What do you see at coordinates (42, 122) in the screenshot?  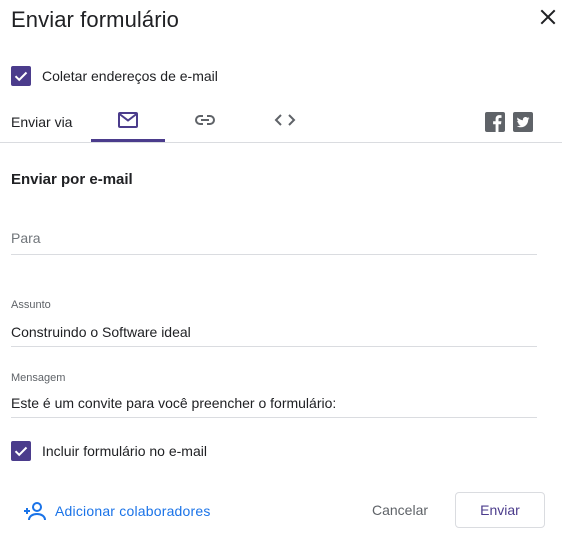 I see `send-via-label: Enviar via` at bounding box center [42, 122].